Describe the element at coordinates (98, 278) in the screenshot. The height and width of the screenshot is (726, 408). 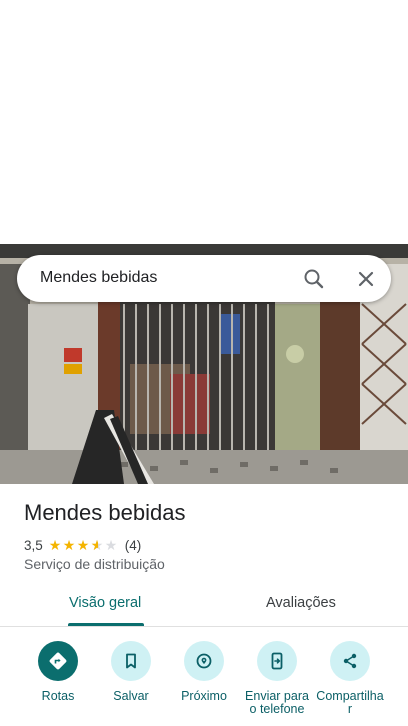
I see `search-input: Mendes bebidas` at that location.